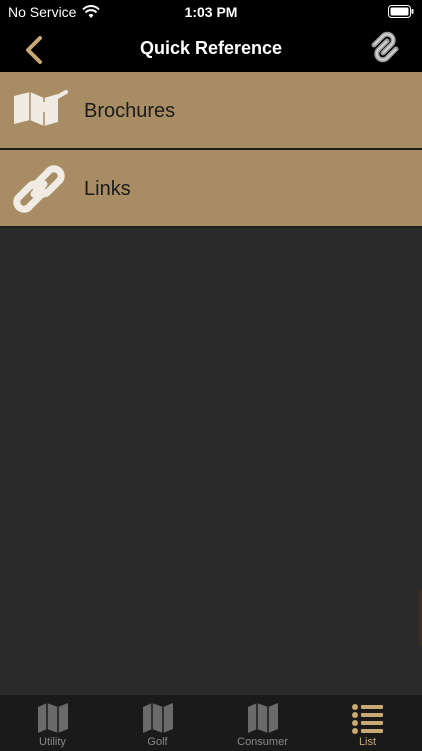  I want to click on chain-logo-icon, so click(385, 47).